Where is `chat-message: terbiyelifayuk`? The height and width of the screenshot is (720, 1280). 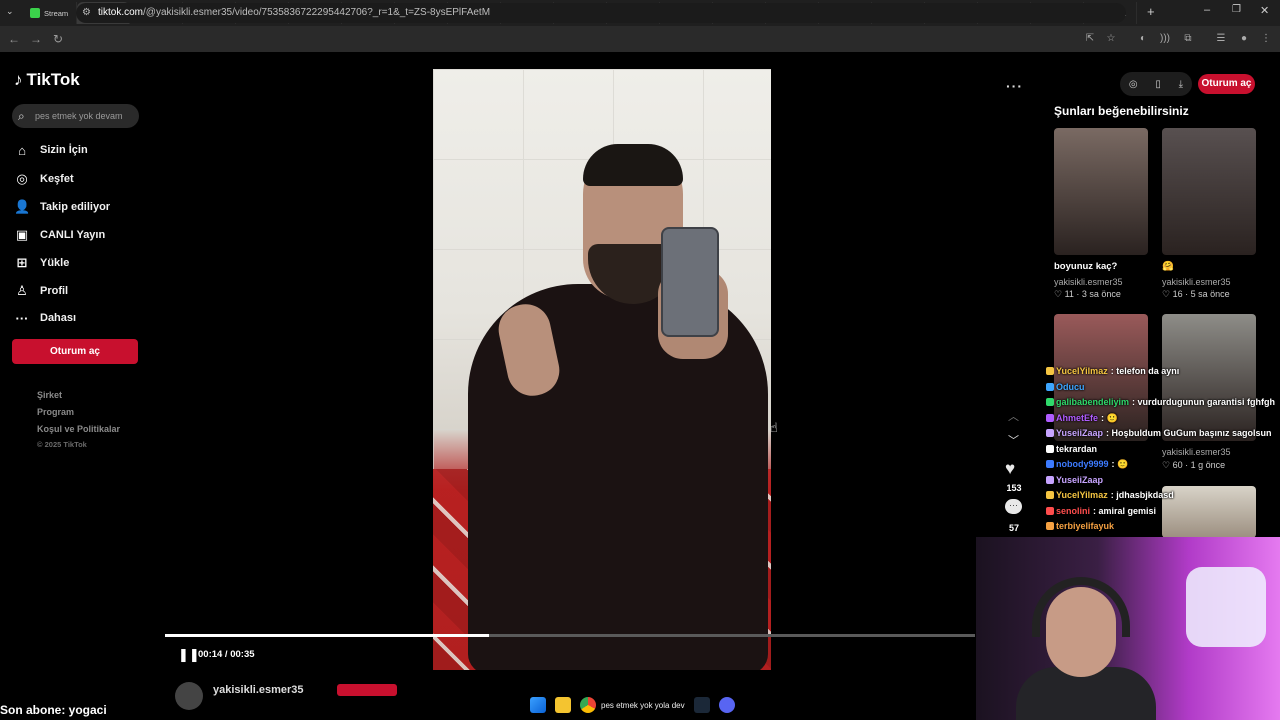 chat-message: terbiyelifayuk is located at coordinates (1081, 526).